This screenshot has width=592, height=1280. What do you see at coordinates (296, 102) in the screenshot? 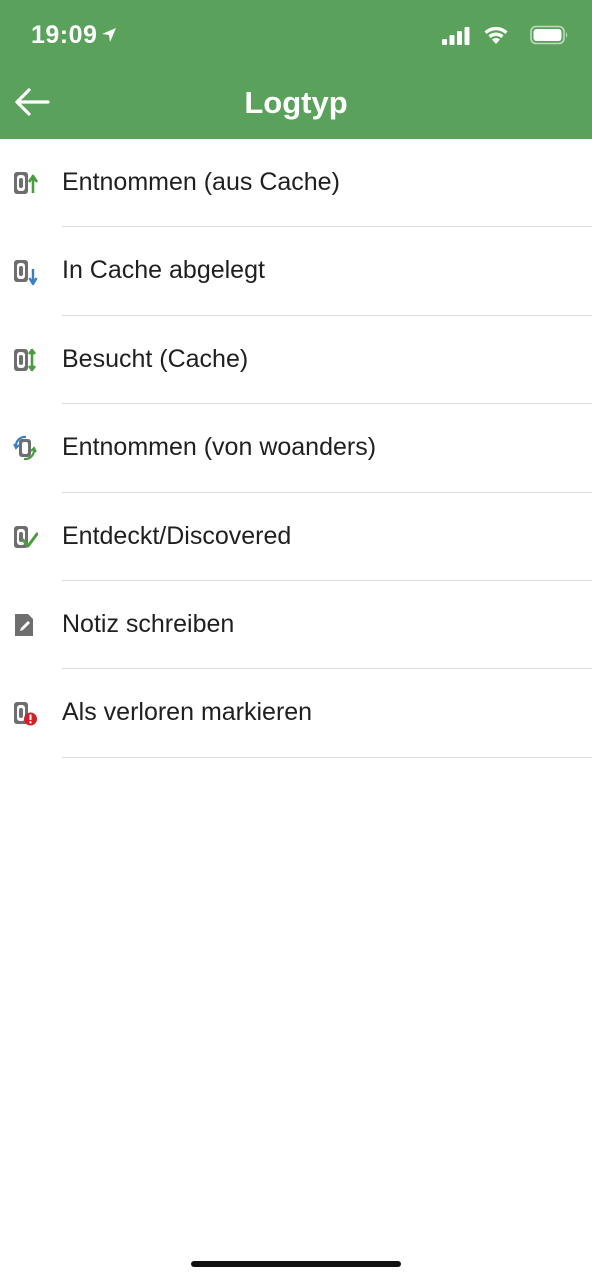
I see `page-title: Logtyp` at bounding box center [296, 102].